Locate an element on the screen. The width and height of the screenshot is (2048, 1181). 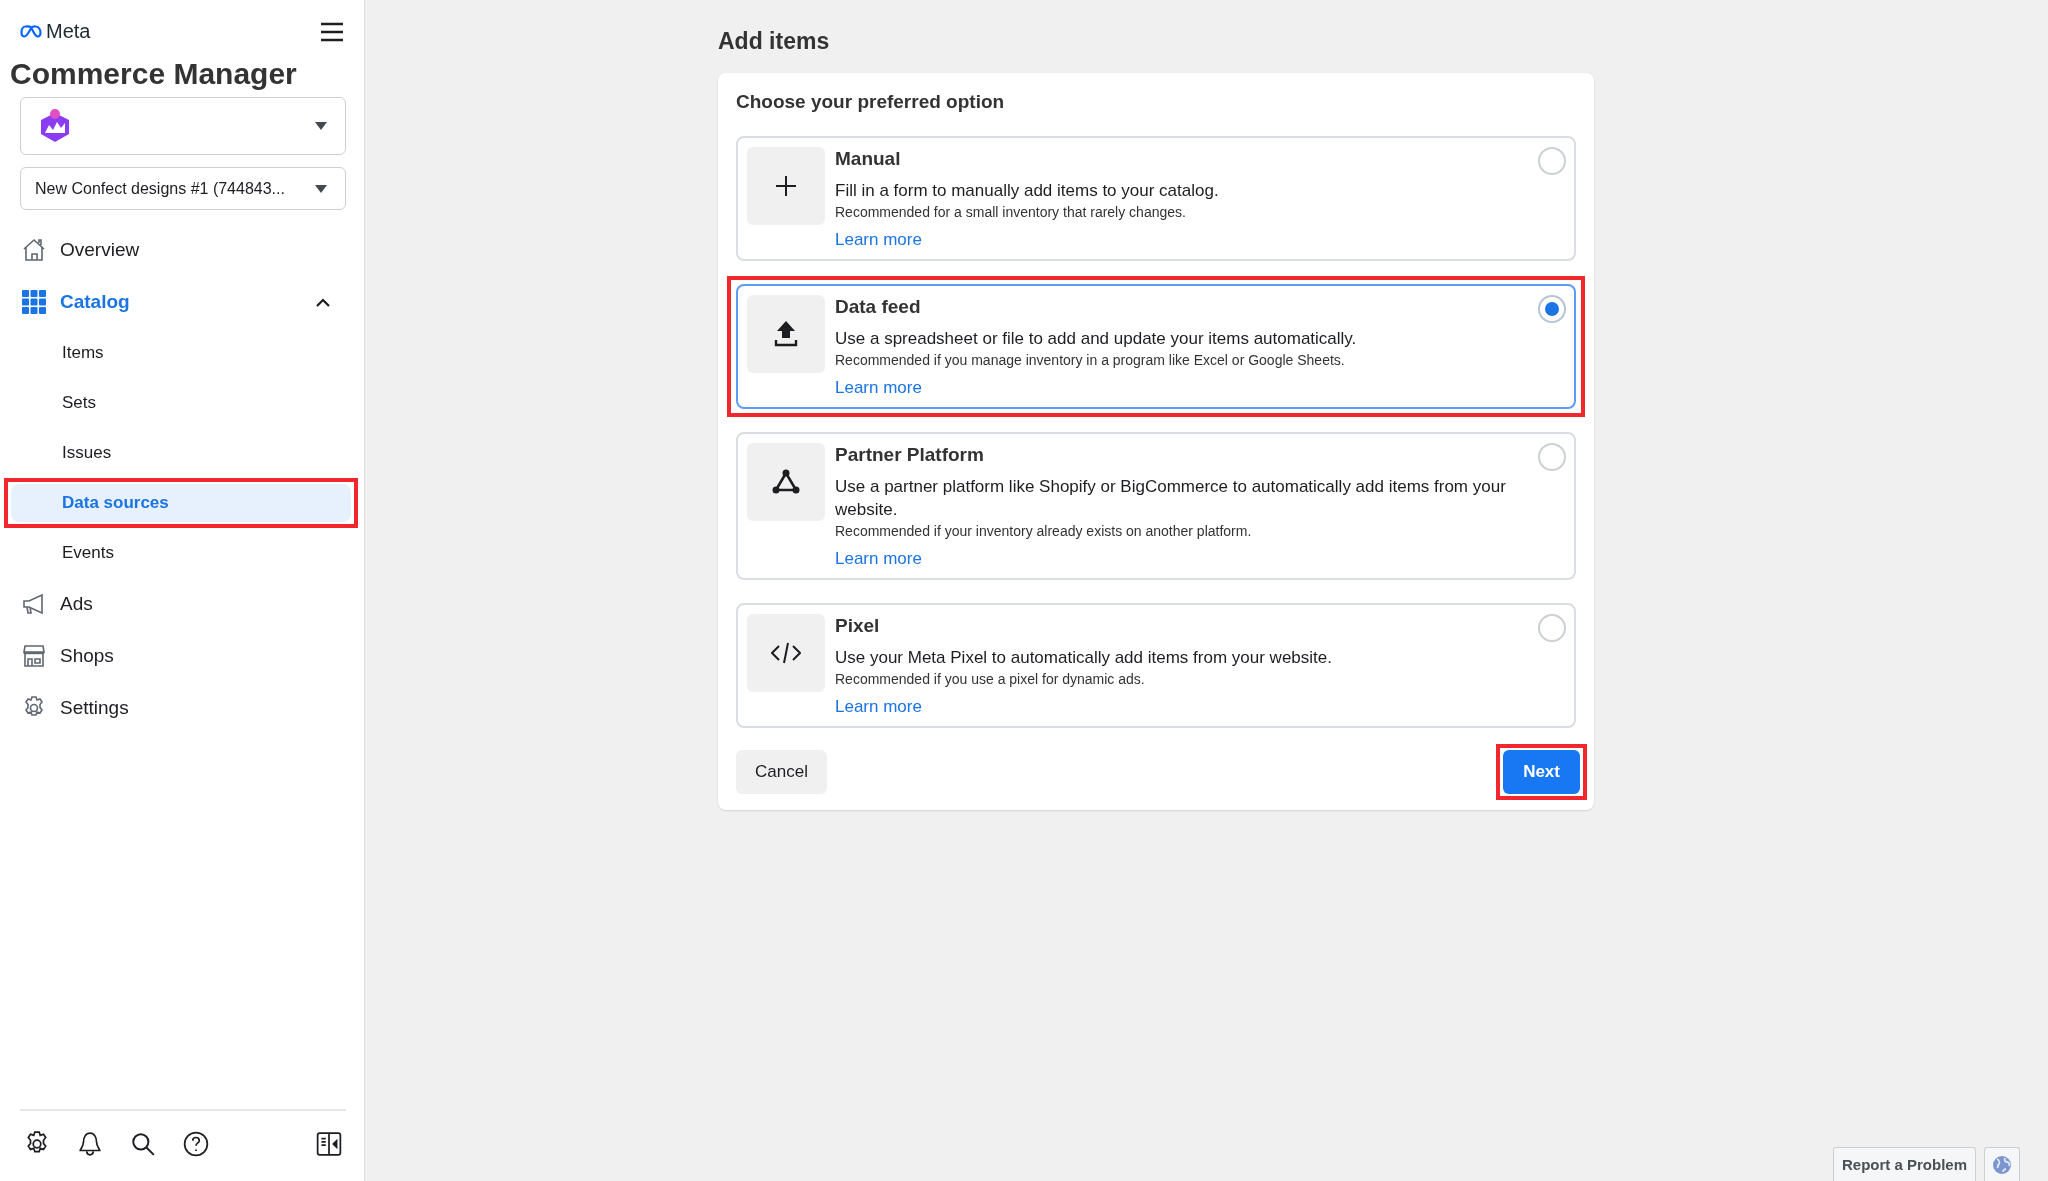
option-description: Use a spreadsheet or file to add and update your items automatically. is located at coordinates (1096, 338).